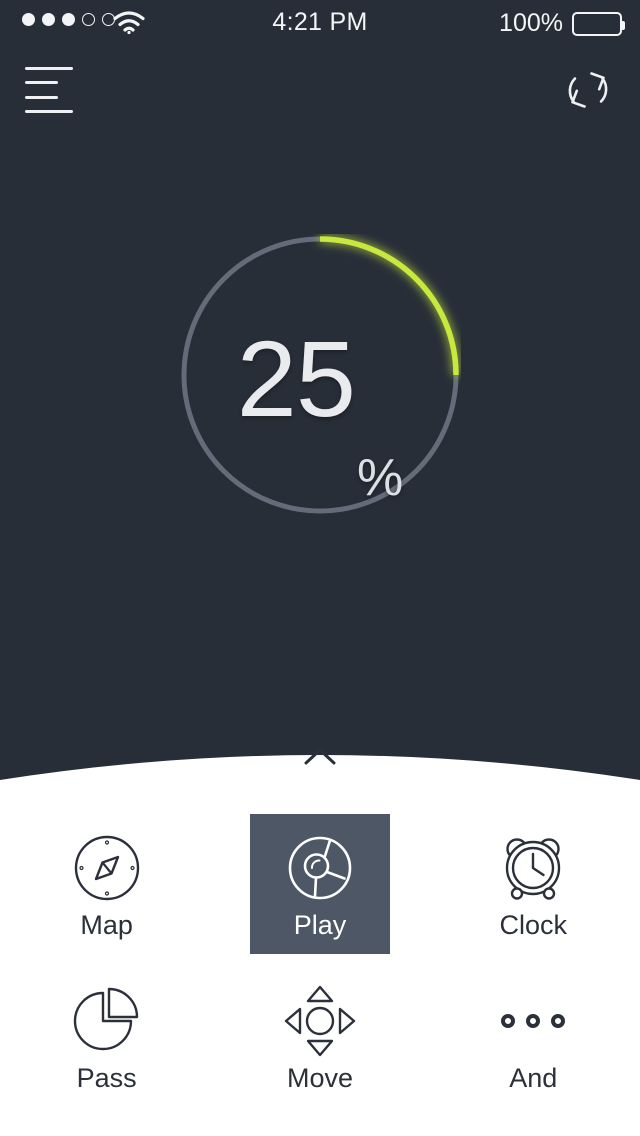 The width and height of the screenshot is (640, 1136). I want to click on menu-item-clock: Clock, so click(533, 884).